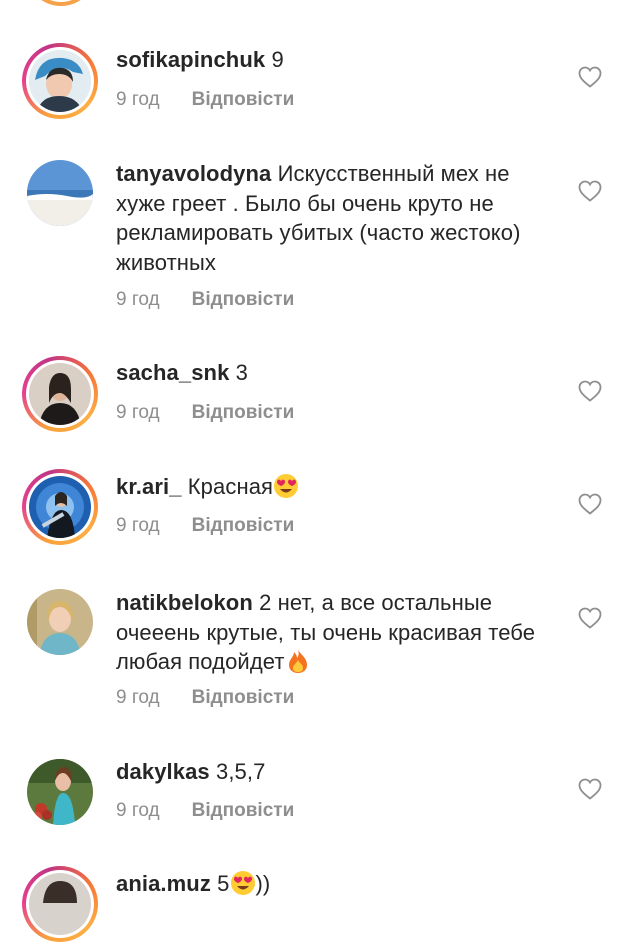 This screenshot has width=636, height=942. What do you see at coordinates (184, 602) in the screenshot?
I see `comment-username: natikbelokon` at bounding box center [184, 602].